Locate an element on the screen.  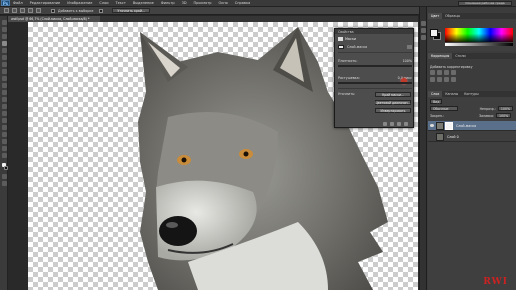
healing-brush-tool-icon is located at coordinates (4, 64).